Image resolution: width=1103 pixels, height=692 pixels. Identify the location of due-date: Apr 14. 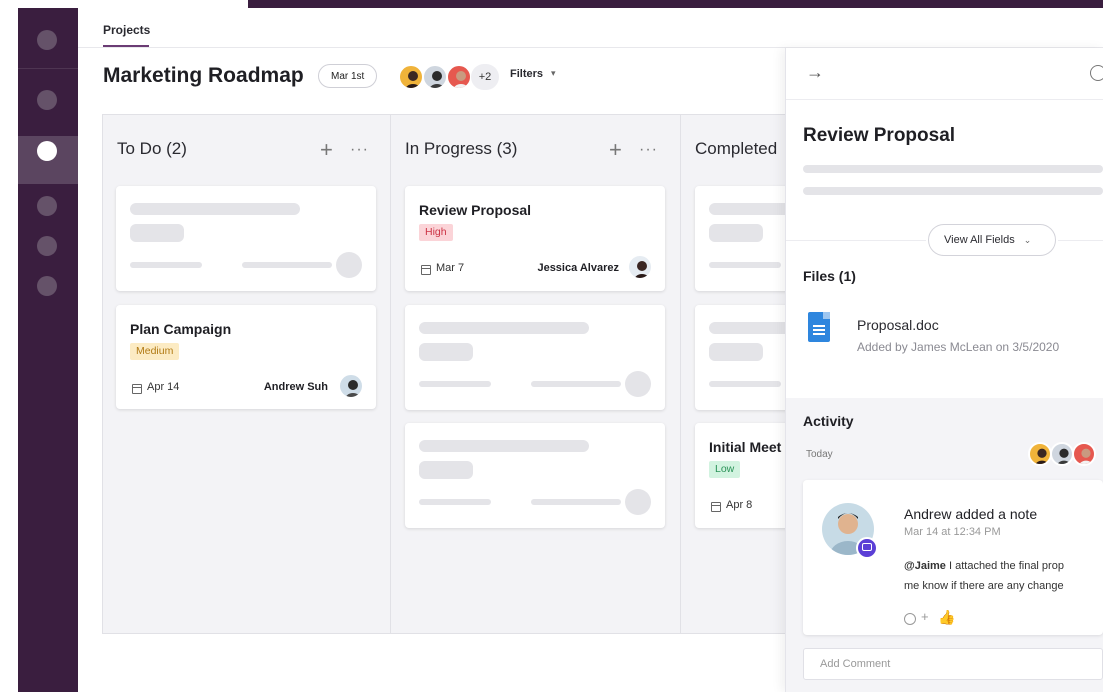
(163, 387).